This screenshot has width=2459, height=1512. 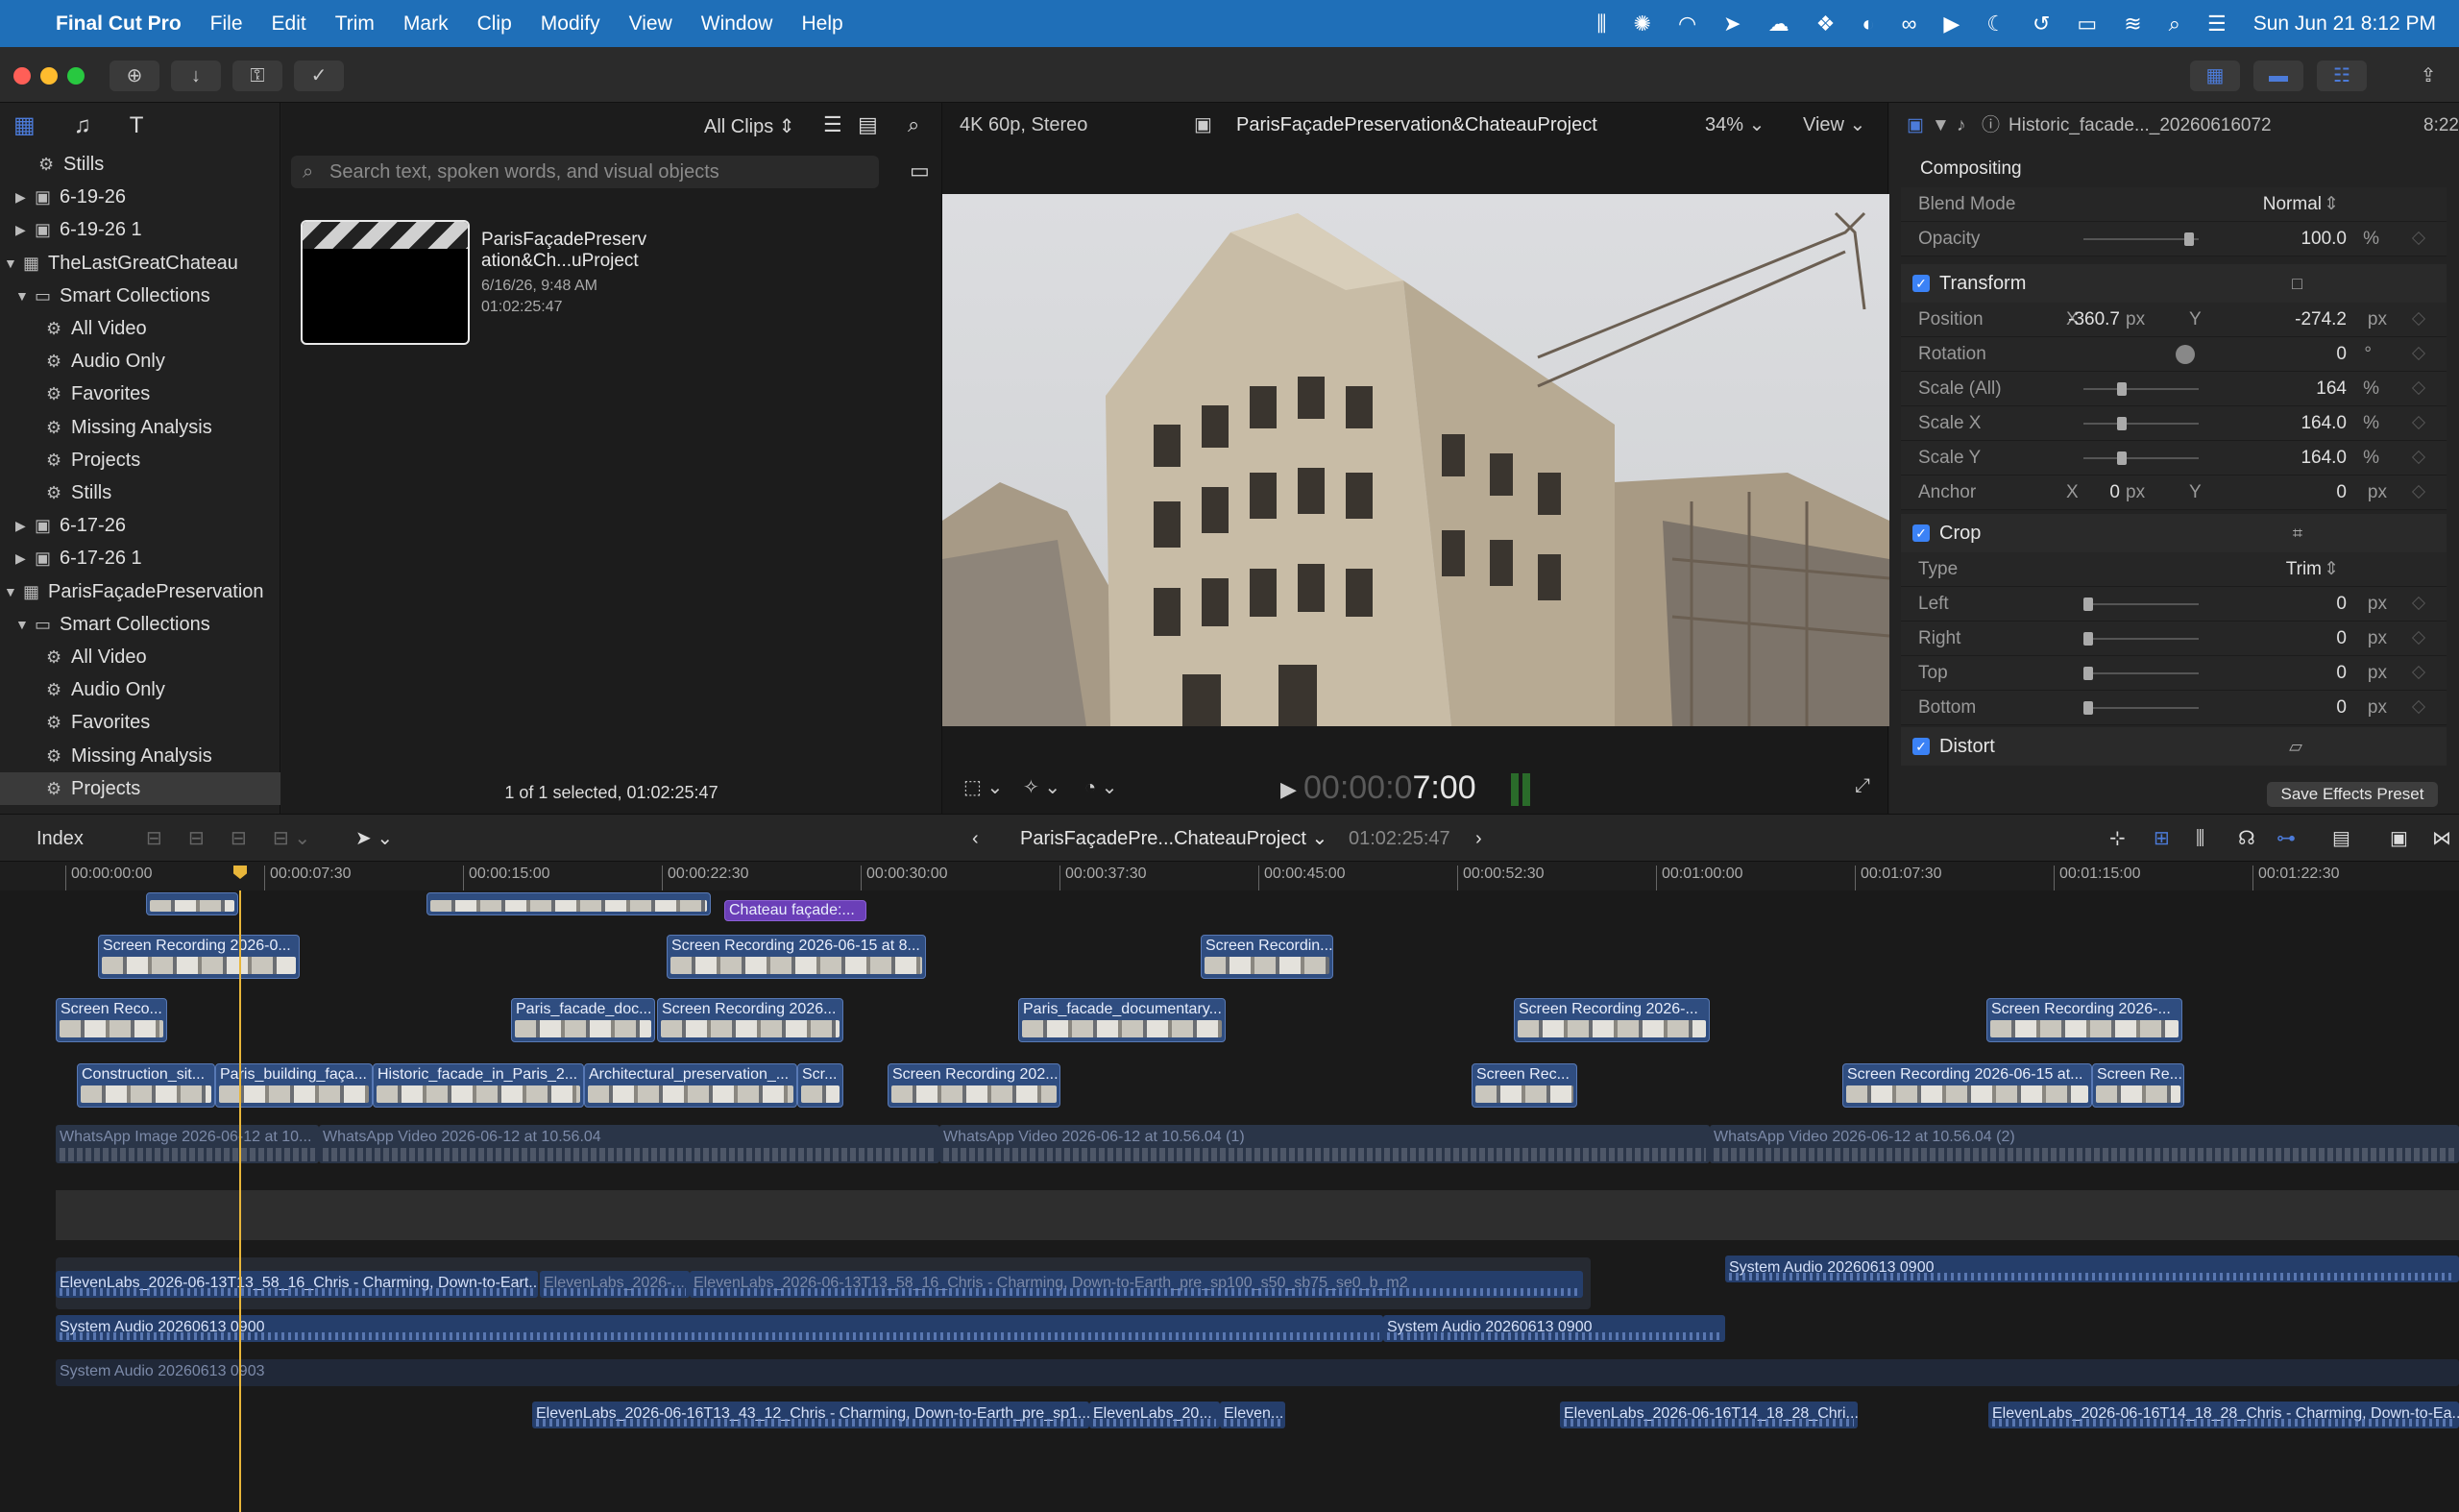 I want to click on timeline-project-dropdown: ParisFaçadePre...ChateauProject ⌄, so click(x=1173, y=839).